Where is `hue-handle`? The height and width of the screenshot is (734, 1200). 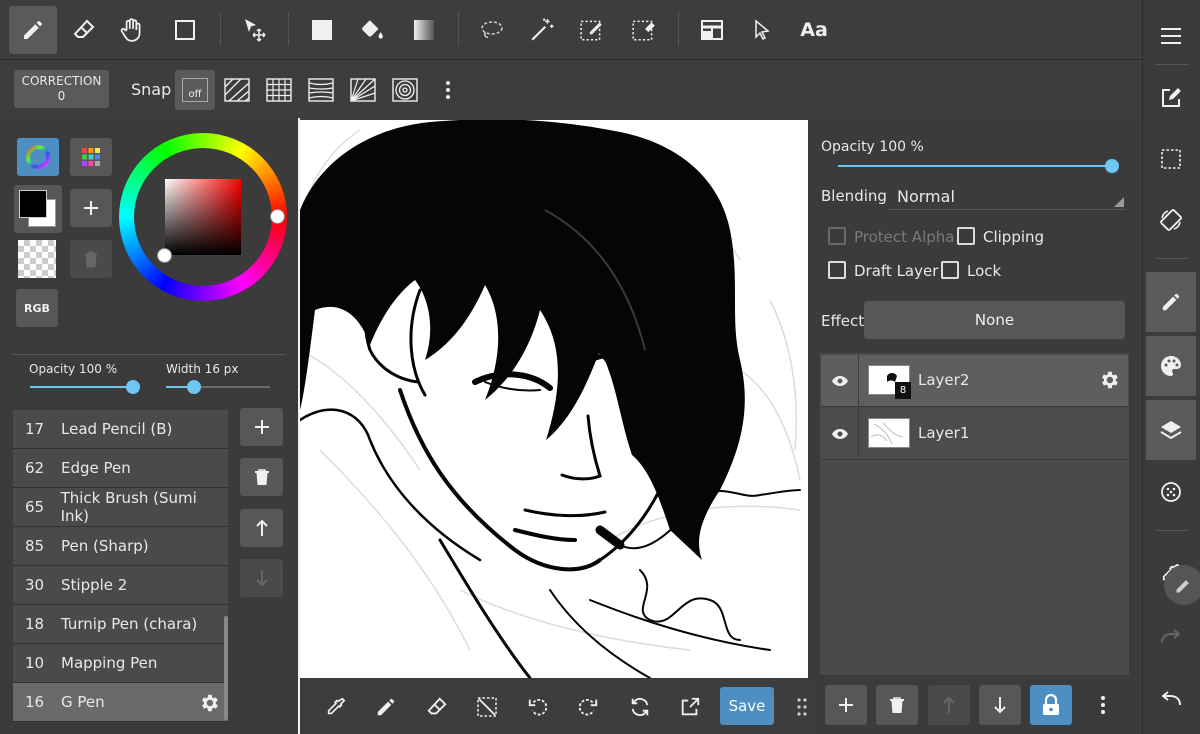
hue-handle is located at coordinates (277, 216).